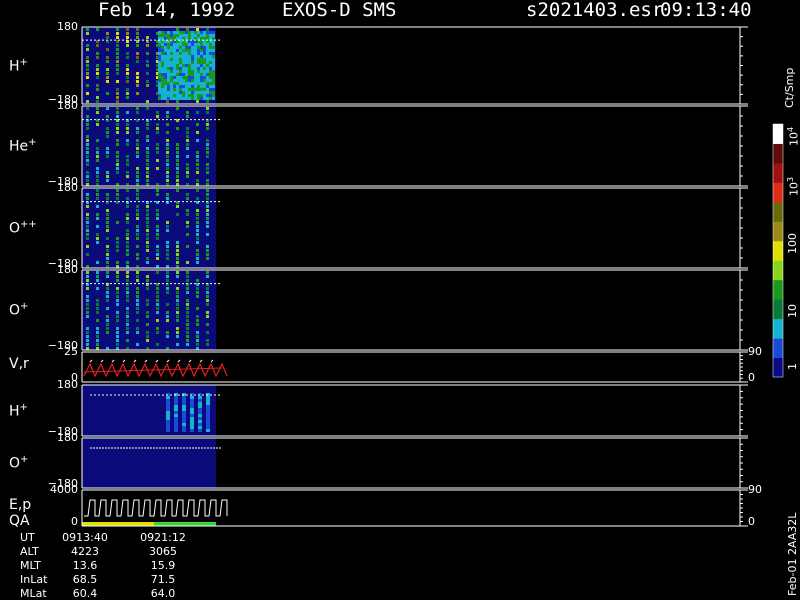  Describe the element at coordinates (28, 224) in the screenshot. I see `panel-label-sup: ++` at that location.